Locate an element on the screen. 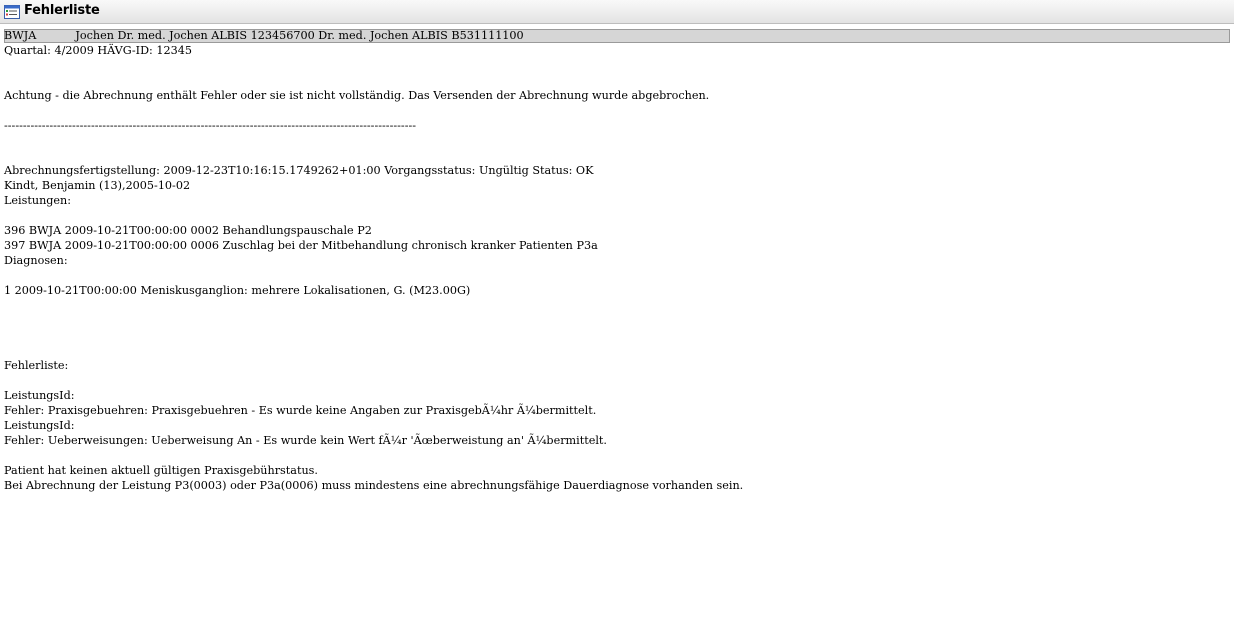 This screenshot has height=632, width=1234. window-titlebar: Fehlerliste is located at coordinates (617, 12).